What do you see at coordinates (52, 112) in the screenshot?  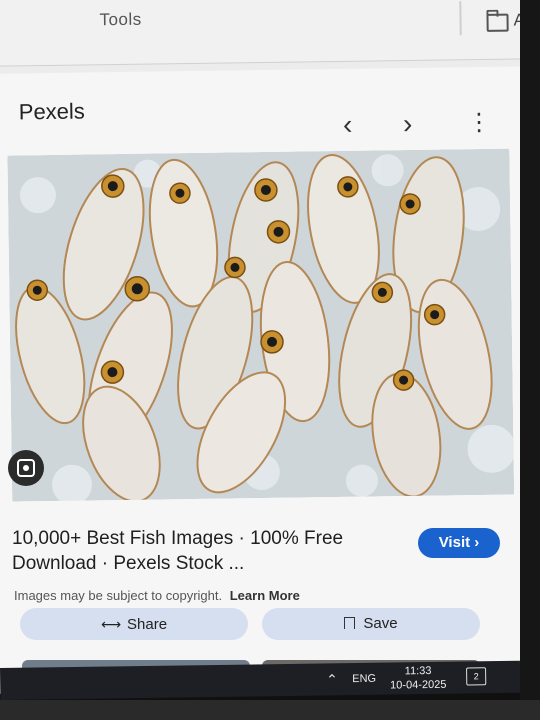 I see `source-name: Pexels` at bounding box center [52, 112].